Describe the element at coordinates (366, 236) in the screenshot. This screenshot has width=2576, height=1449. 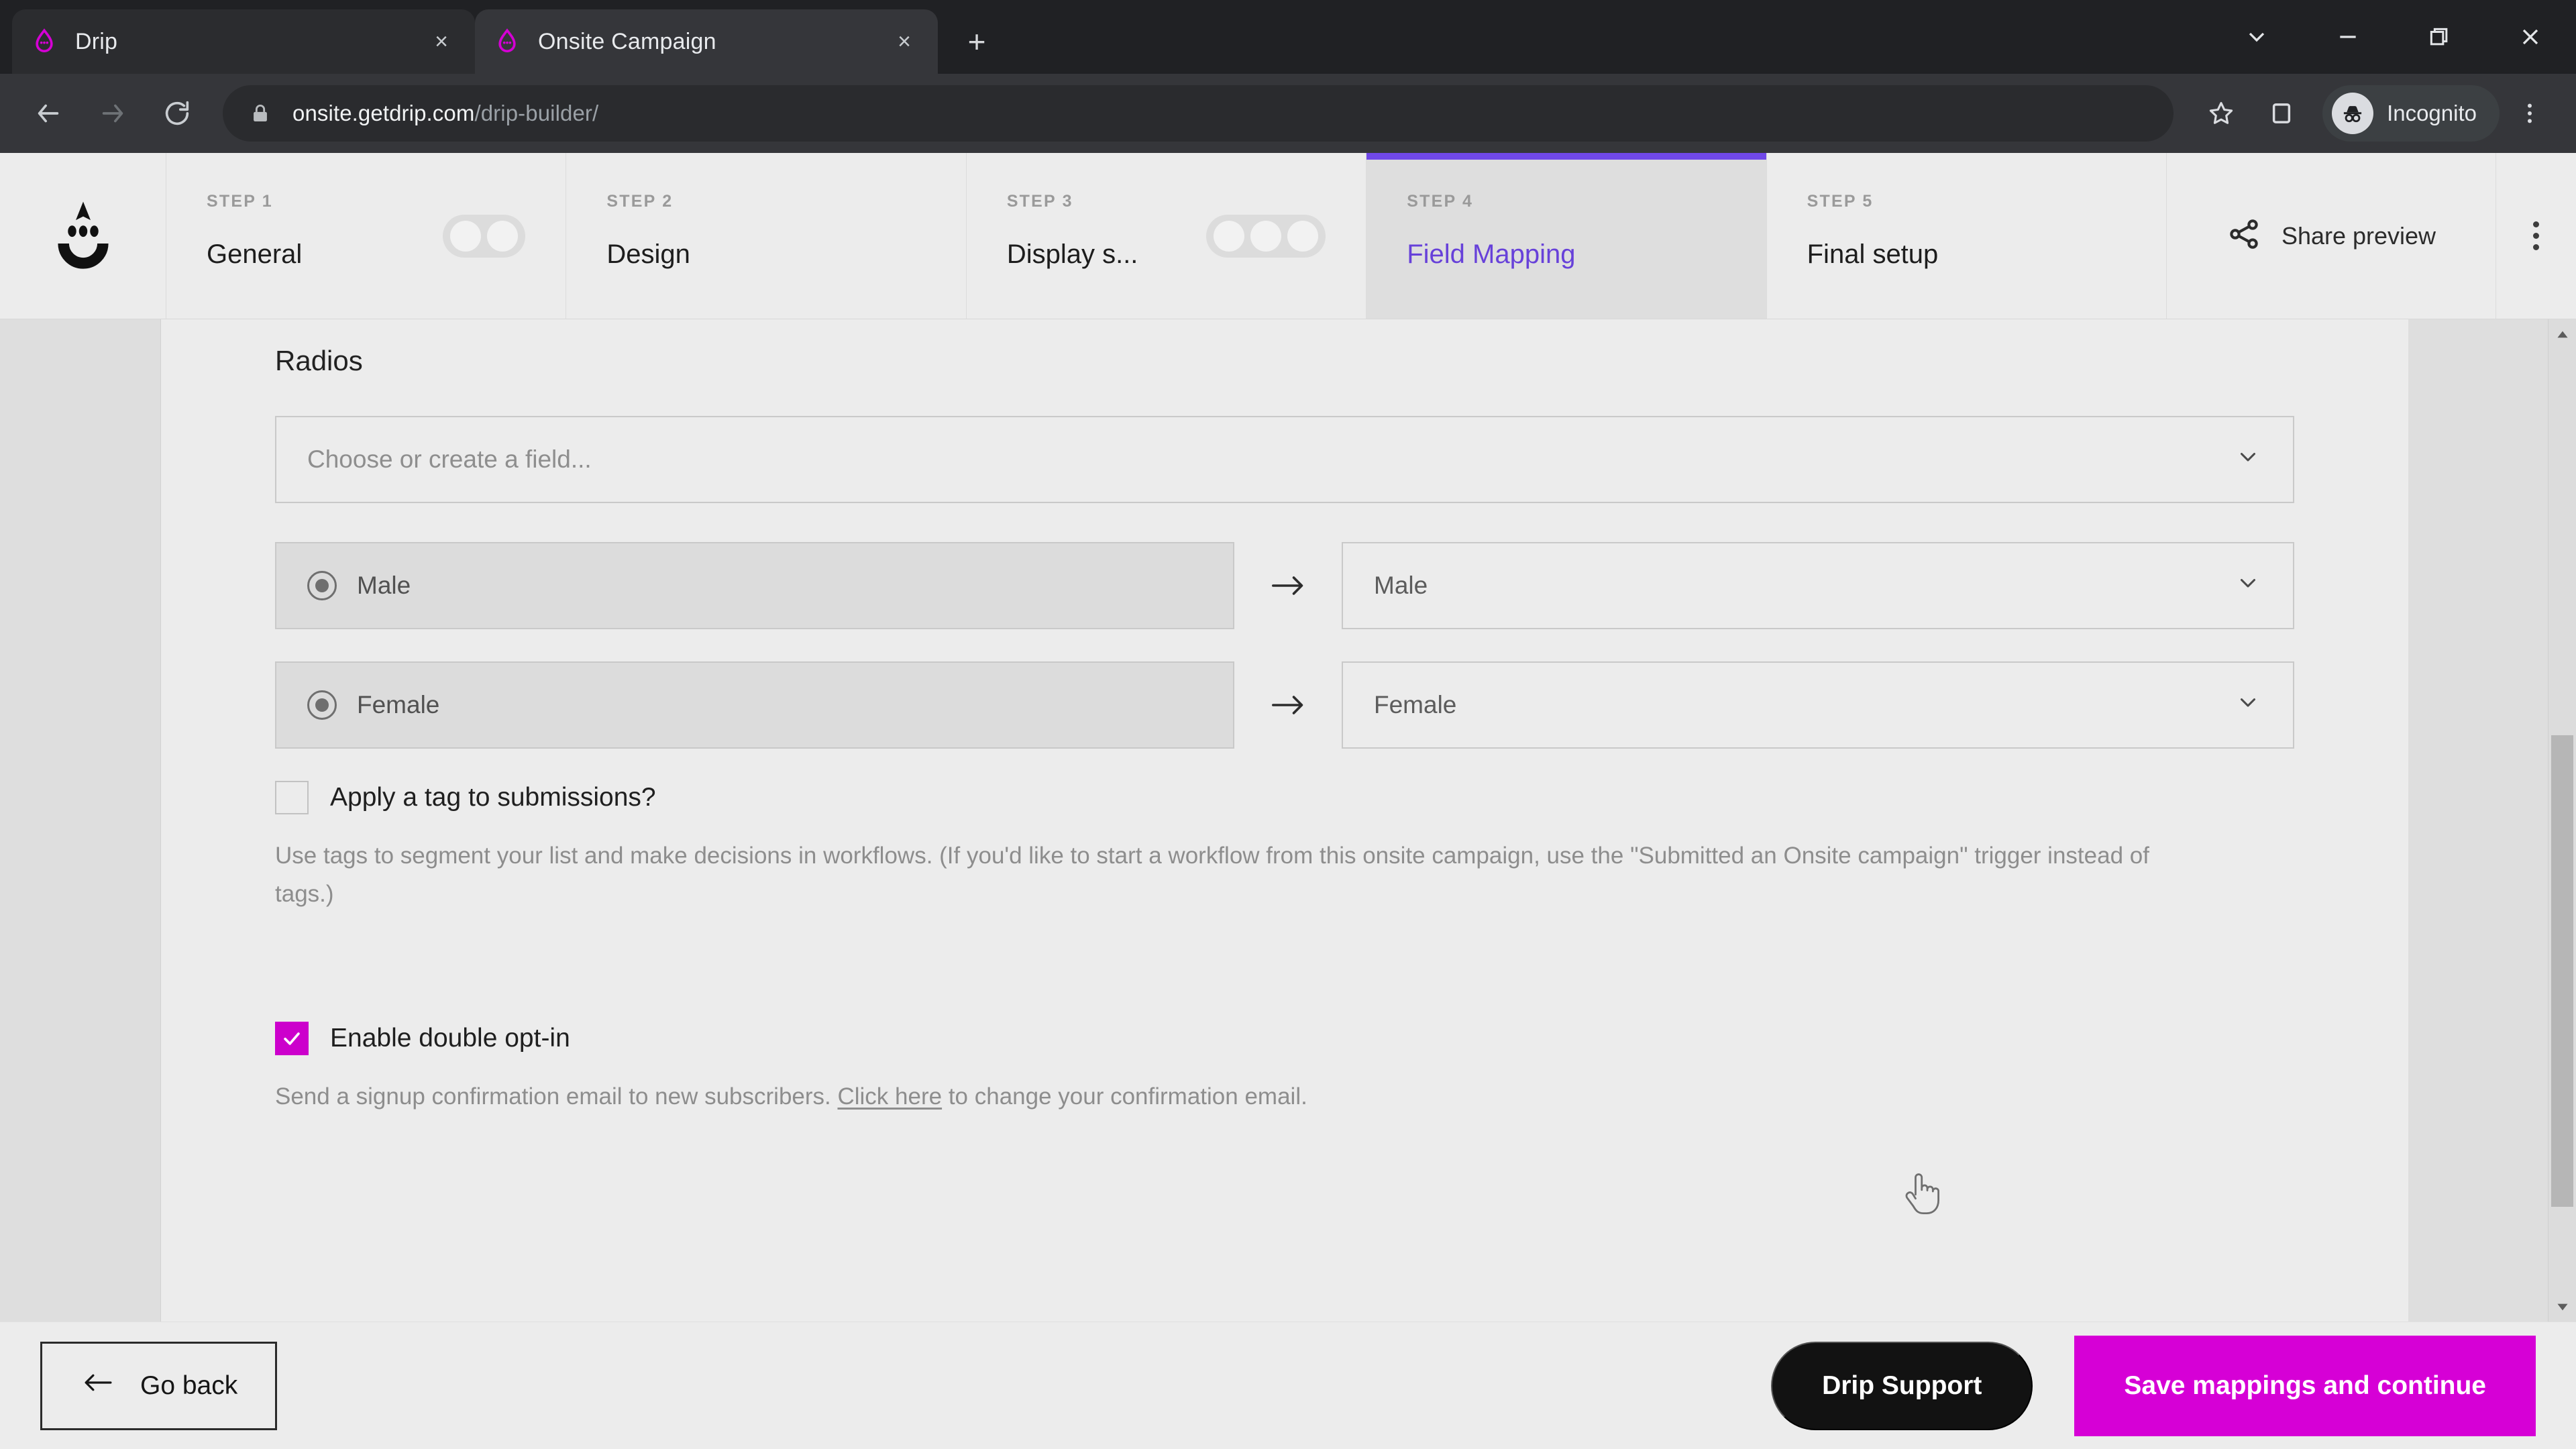
I see `step-item-1-general: STEP 1 General` at that location.